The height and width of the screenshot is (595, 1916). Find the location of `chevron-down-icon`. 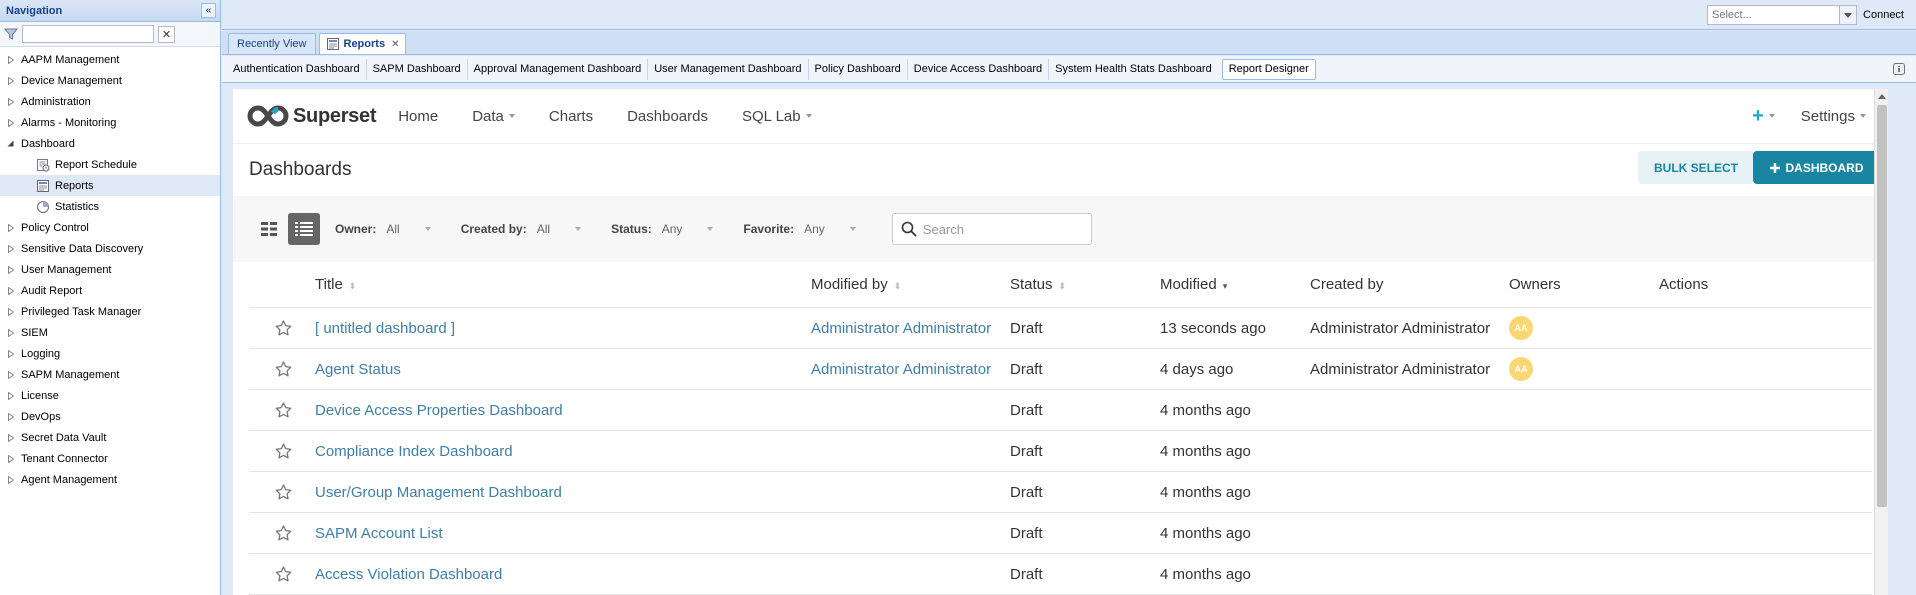

chevron-down-icon is located at coordinates (1848, 15).